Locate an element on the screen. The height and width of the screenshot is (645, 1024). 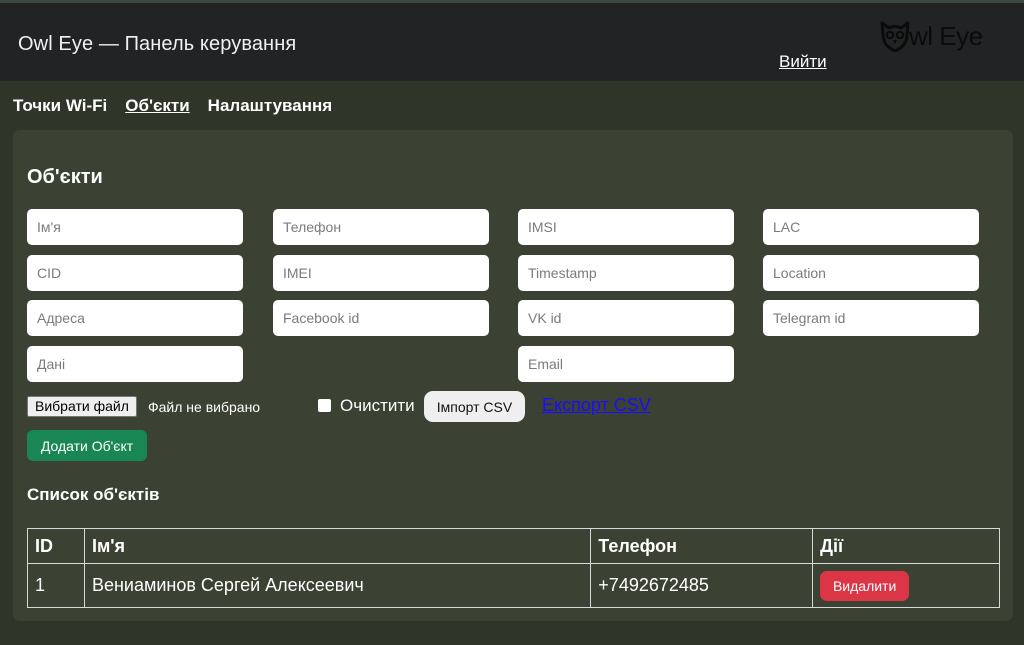
telegram-id-input is located at coordinates (871, 318).